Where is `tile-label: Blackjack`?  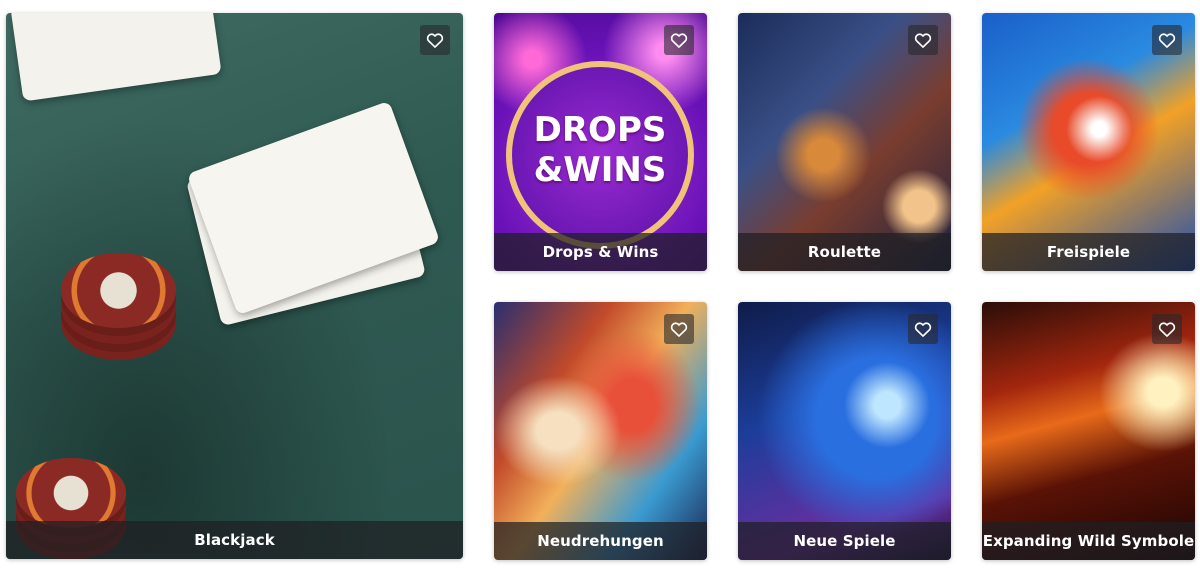 tile-label: Blackjack is located at coordinates (234, 540).